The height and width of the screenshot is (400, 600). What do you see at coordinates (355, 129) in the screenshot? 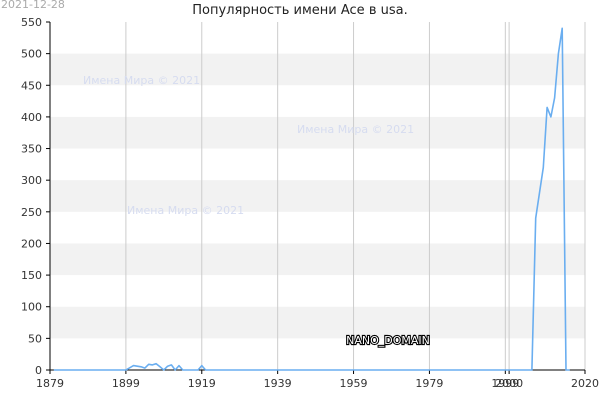
I see `watermark-2: Имена Мира © 2021` at bounding box center [355, 129].